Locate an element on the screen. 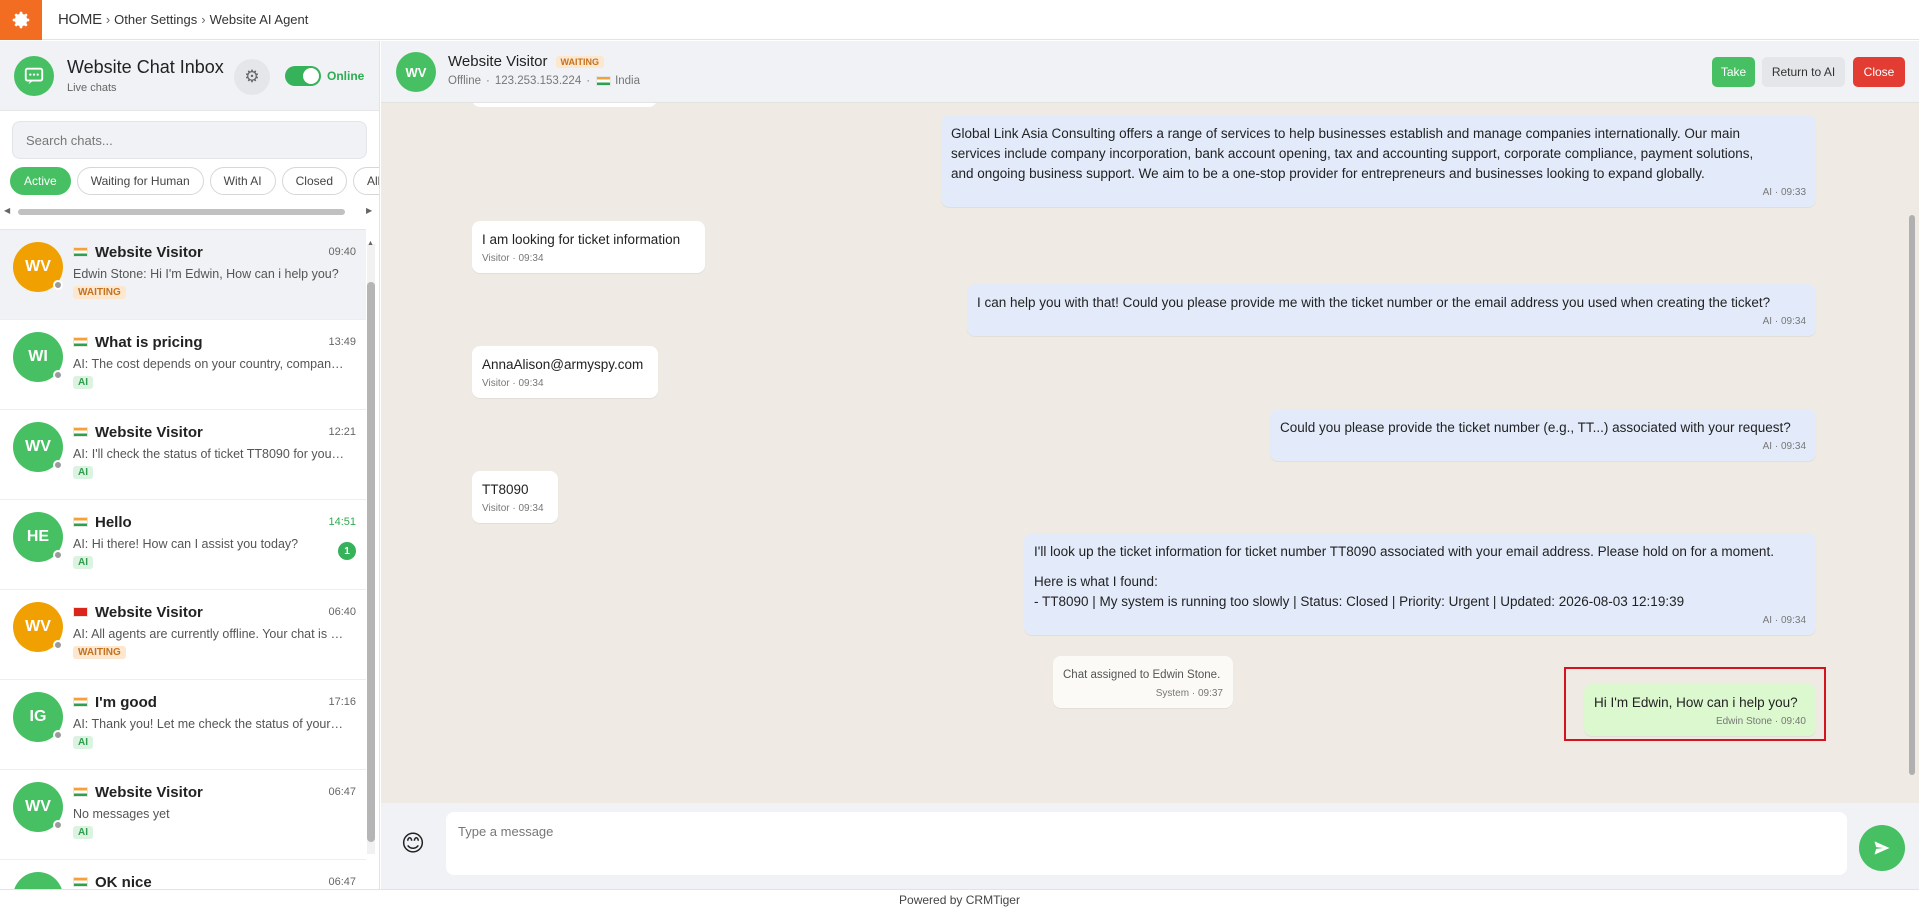  online-status-label: Online is located at coordinates (346, 76).